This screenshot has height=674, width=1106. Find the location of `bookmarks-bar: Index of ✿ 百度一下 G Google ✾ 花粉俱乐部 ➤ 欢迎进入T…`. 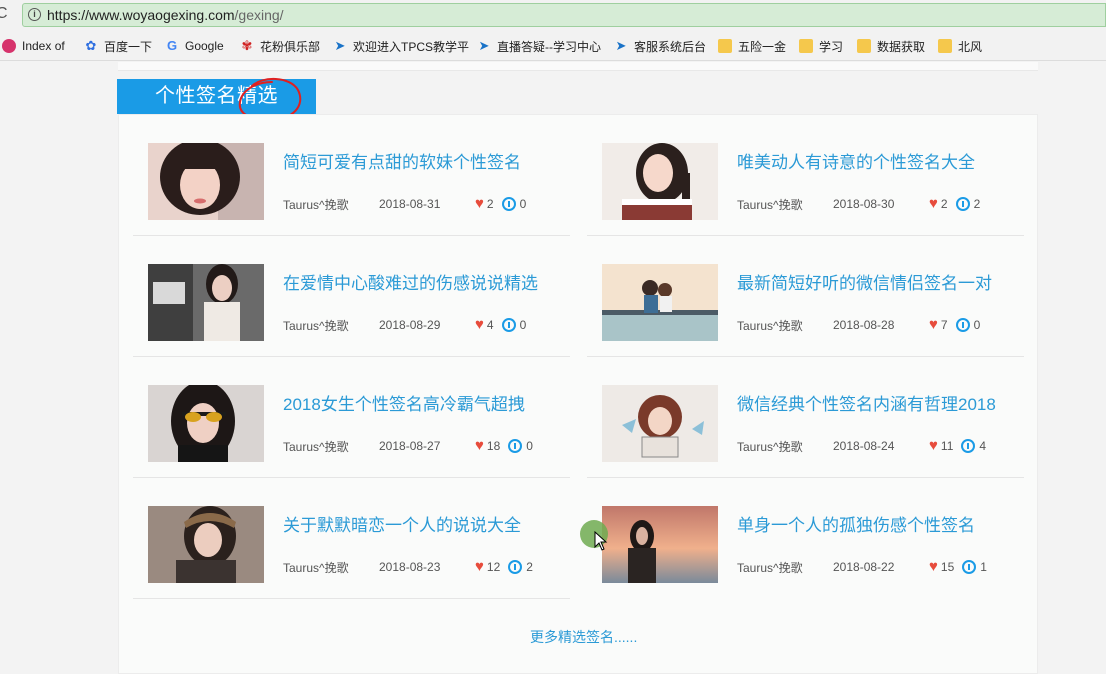

bookmarks-bar: Index of ✿ 百度一下 G Google ✾ 花粉俱乐部 ➤ 欢迎进入T… is located at coordinates (553, 46).